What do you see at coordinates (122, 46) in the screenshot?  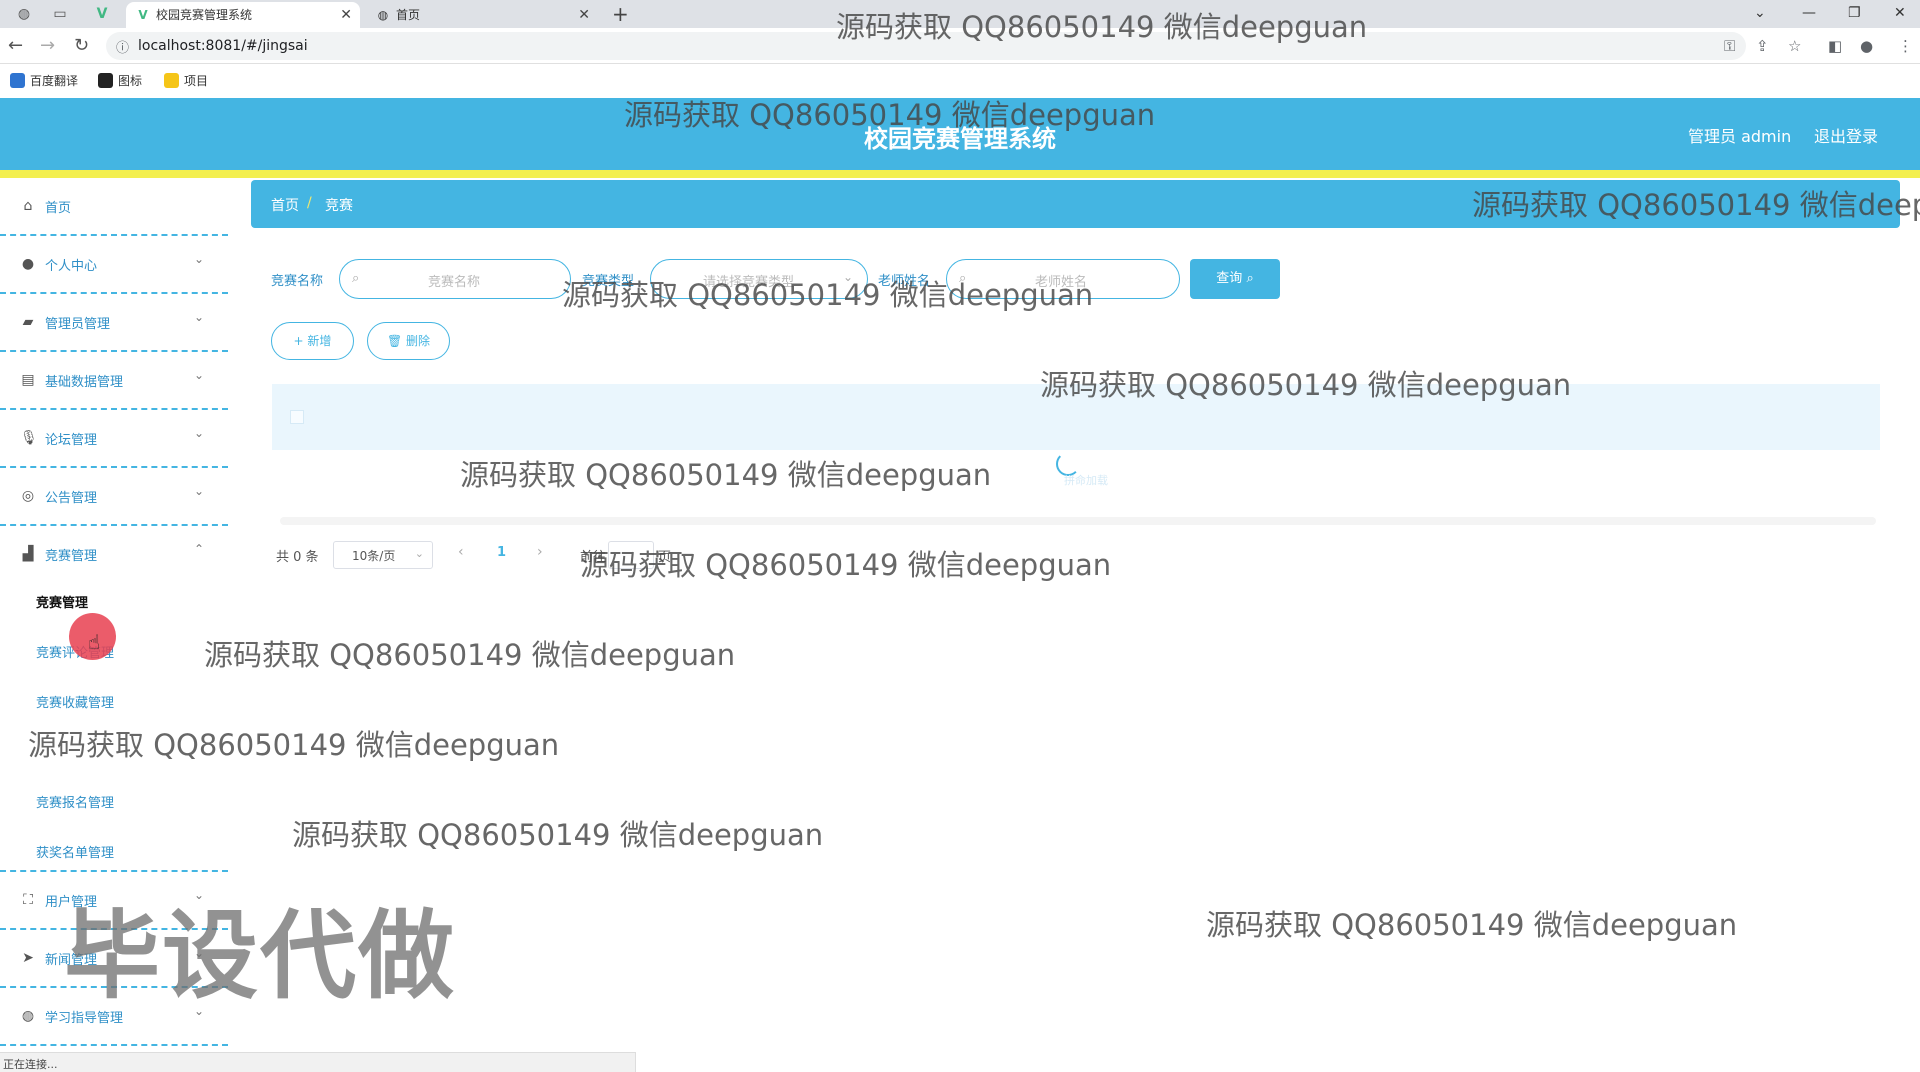 I see `info-icon: ⓘ` at bounding box center [122, 46].